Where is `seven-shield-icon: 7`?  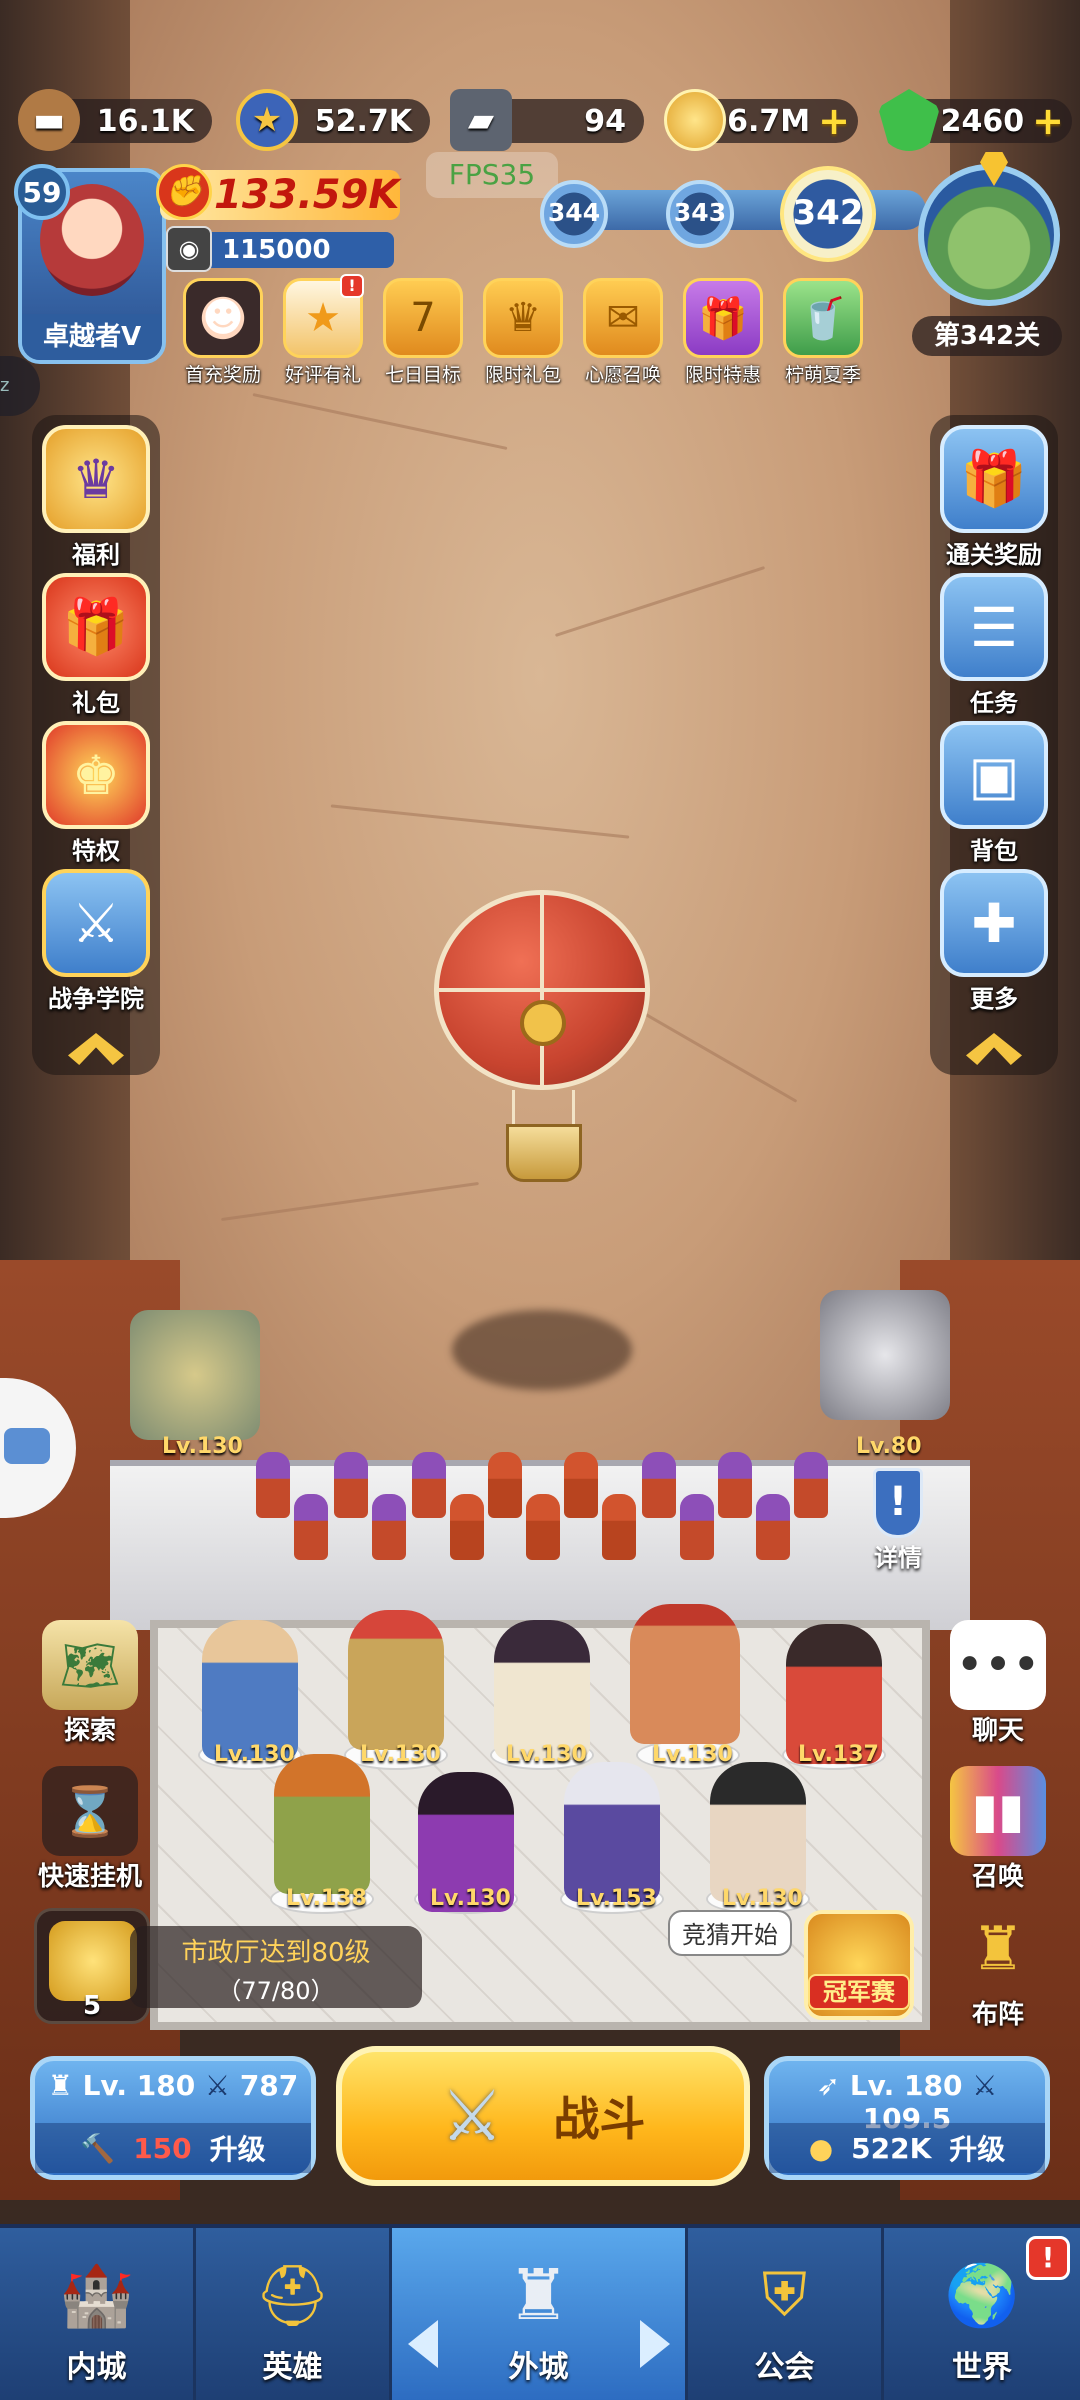 seven-shield-icon: 7 is located at coordinates (423, 318).